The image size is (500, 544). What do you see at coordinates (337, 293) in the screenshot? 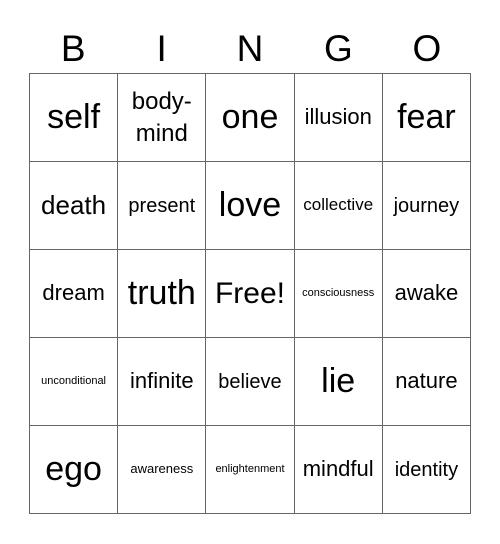
I see `bingo-cell: consciousness` at bounding box center [337, 293].